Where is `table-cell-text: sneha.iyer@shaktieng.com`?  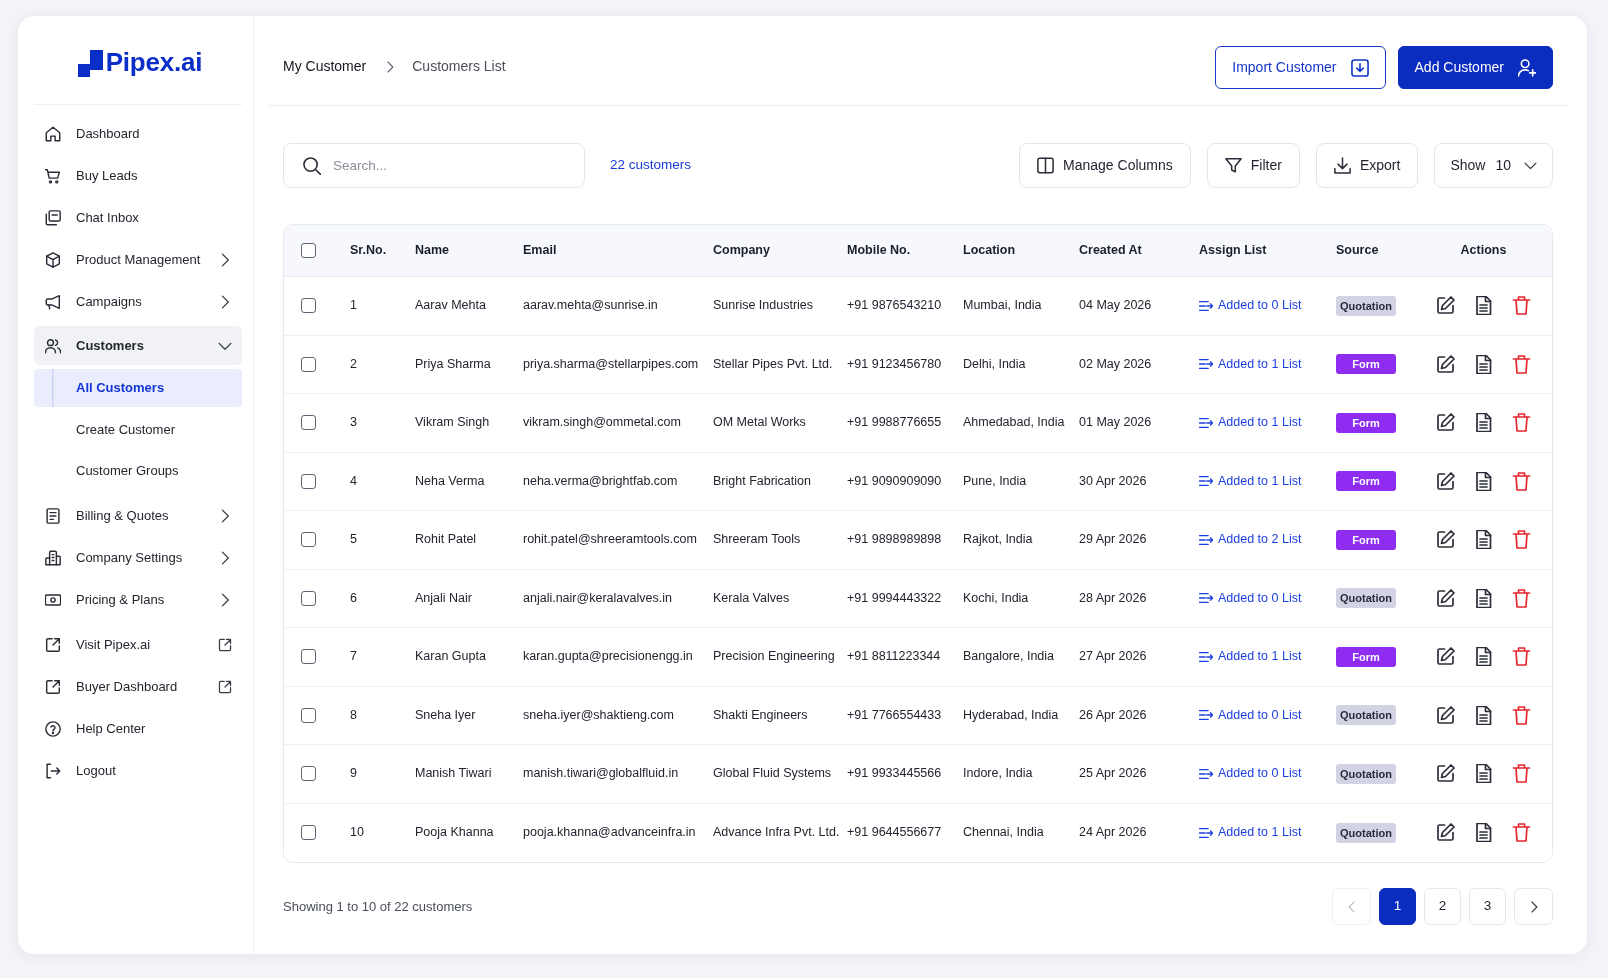 table-cell-text: sneha.iyer@shaktieng.com is located at coordinates (598, 715).